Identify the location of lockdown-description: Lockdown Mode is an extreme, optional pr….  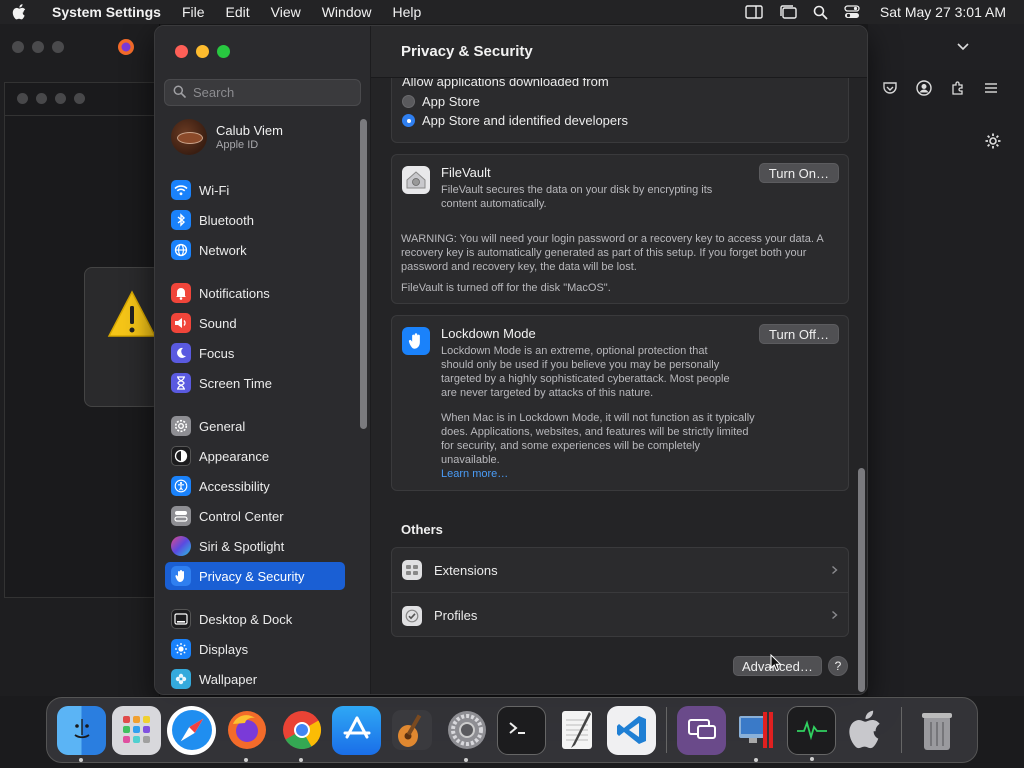
(585, 372).